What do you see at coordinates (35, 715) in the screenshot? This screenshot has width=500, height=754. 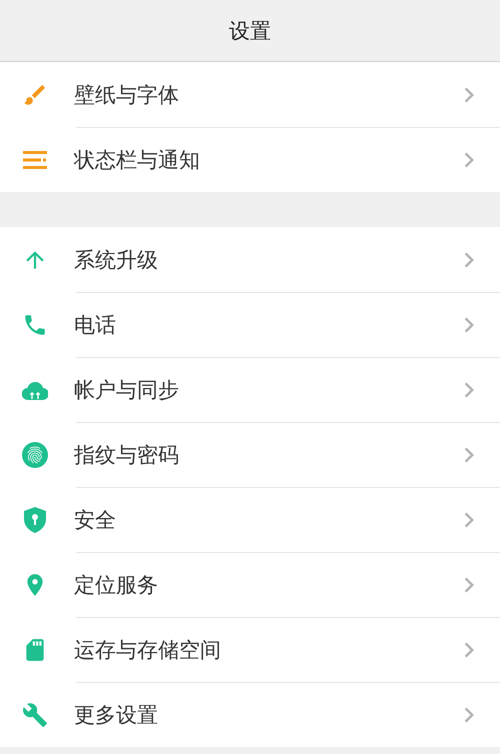 I see `wrench-icon` at bounding box center [35, 715].